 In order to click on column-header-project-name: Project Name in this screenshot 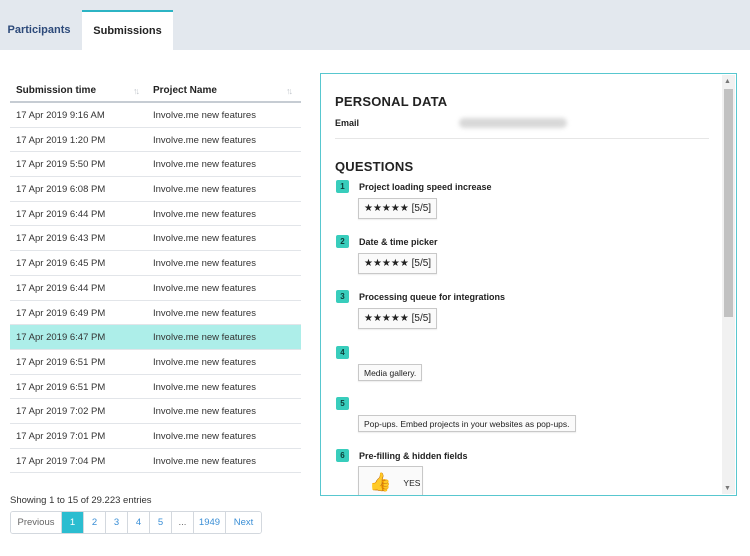, I will do `click(185, 90)`.